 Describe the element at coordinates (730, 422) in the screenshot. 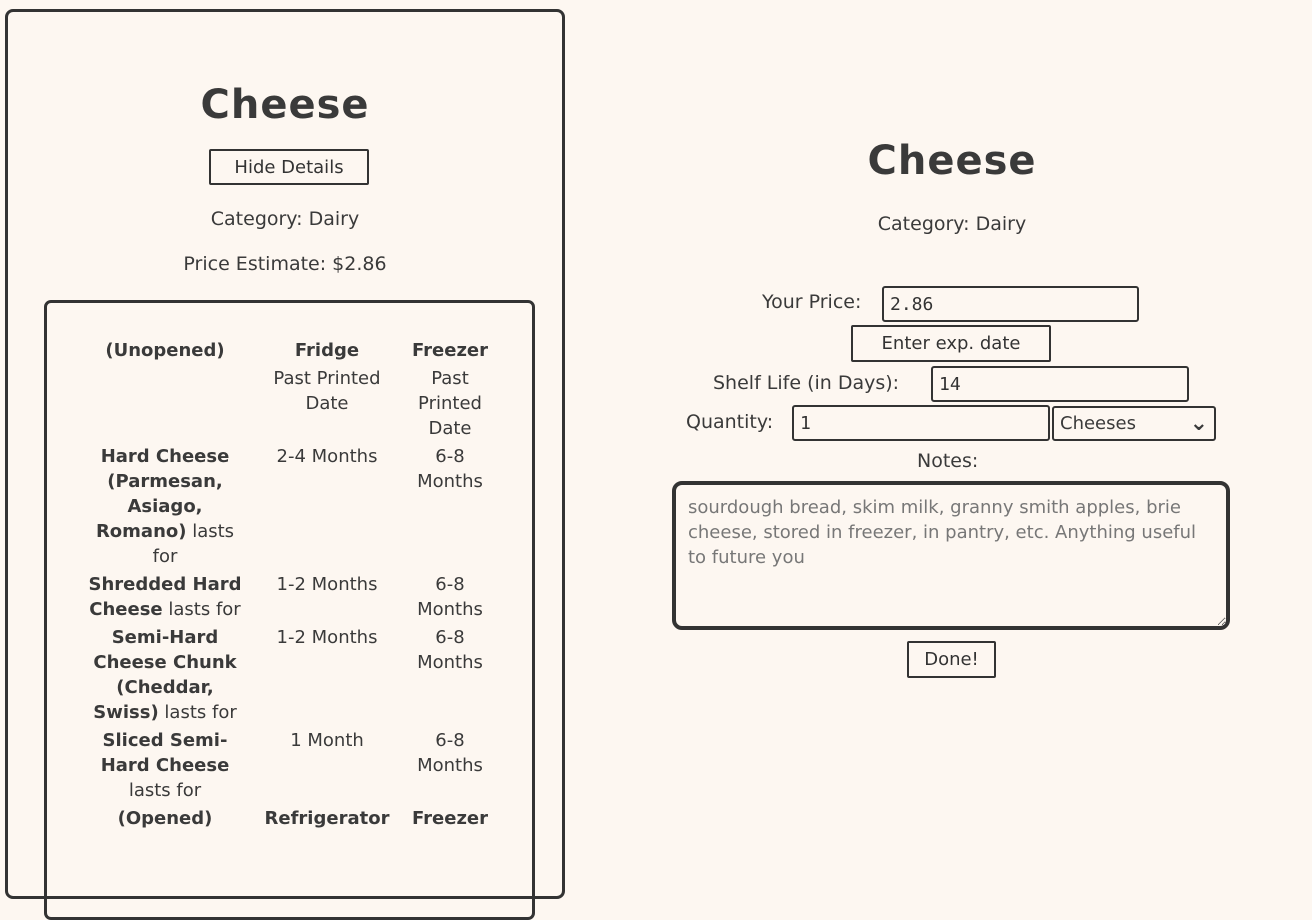

I see `quantity-label: Quantity:` at that location.